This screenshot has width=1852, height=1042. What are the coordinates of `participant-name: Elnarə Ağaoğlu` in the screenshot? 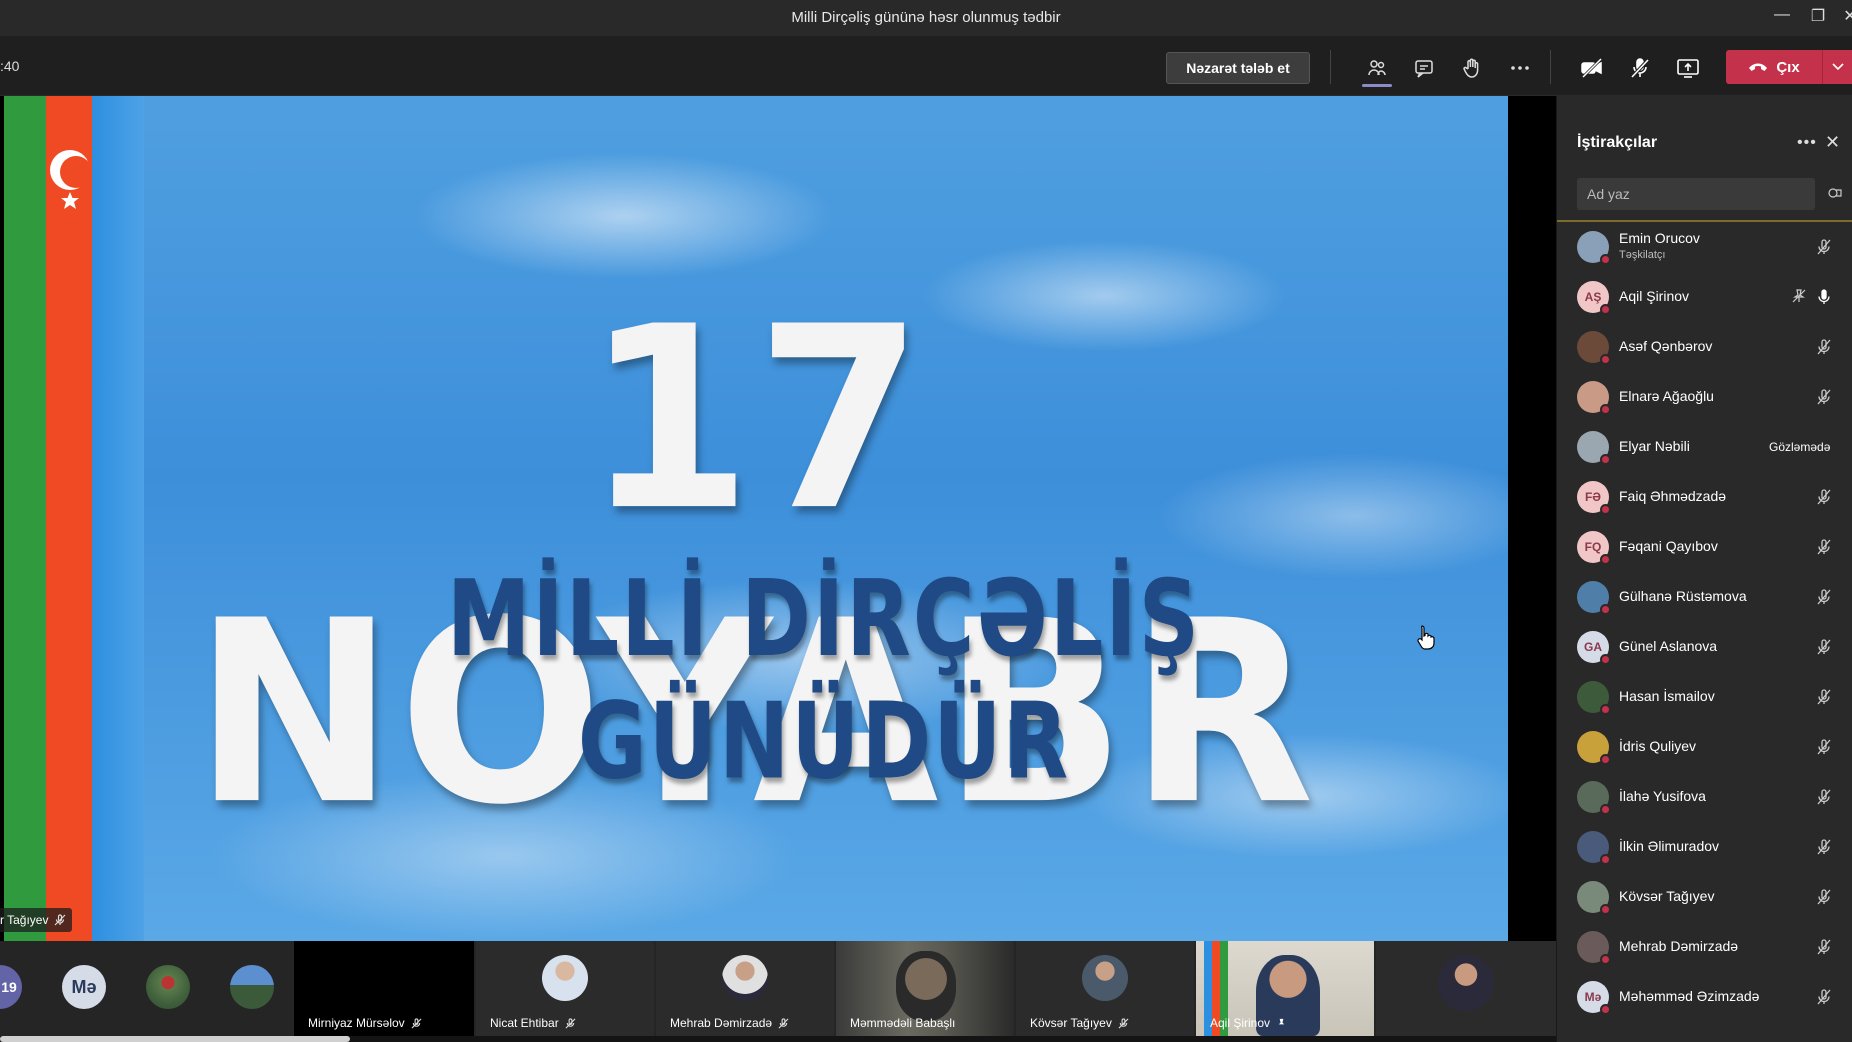 It's located at (1666, 396).